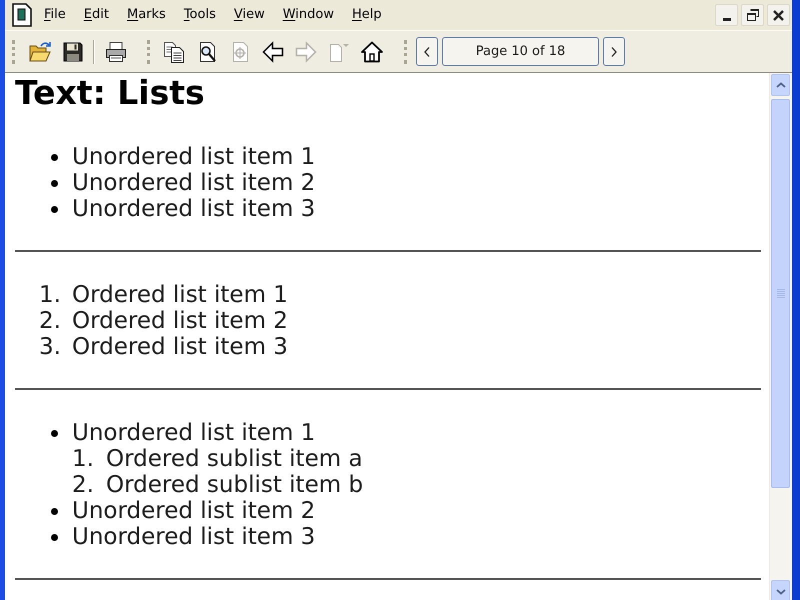  What do you see at coordinates (305, 51) in the screenshot?
I see `right-arrow-icon` at bounding box center [305, 51].